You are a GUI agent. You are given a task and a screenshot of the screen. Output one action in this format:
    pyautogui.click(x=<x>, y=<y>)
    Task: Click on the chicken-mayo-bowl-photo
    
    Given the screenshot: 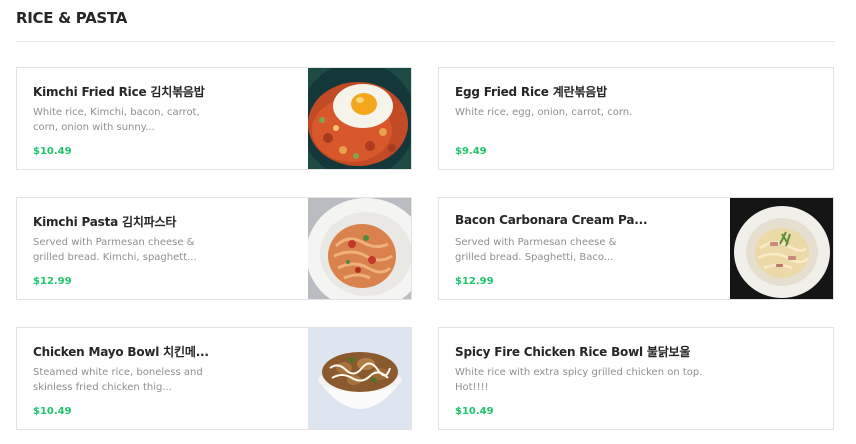 What is the action you would take?
    pyautogui.click(x=359, y=378)
    